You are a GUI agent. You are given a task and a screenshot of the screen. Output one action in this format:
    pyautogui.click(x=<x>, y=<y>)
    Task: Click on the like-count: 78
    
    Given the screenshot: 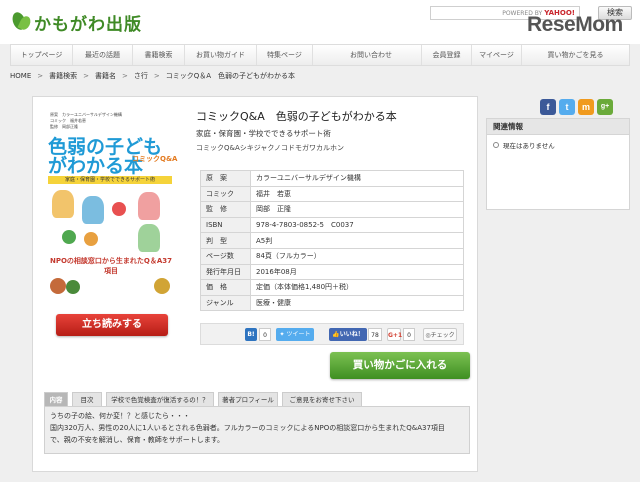 What is the action you would take?
    pyautogui.click(x=375, y=334)
    